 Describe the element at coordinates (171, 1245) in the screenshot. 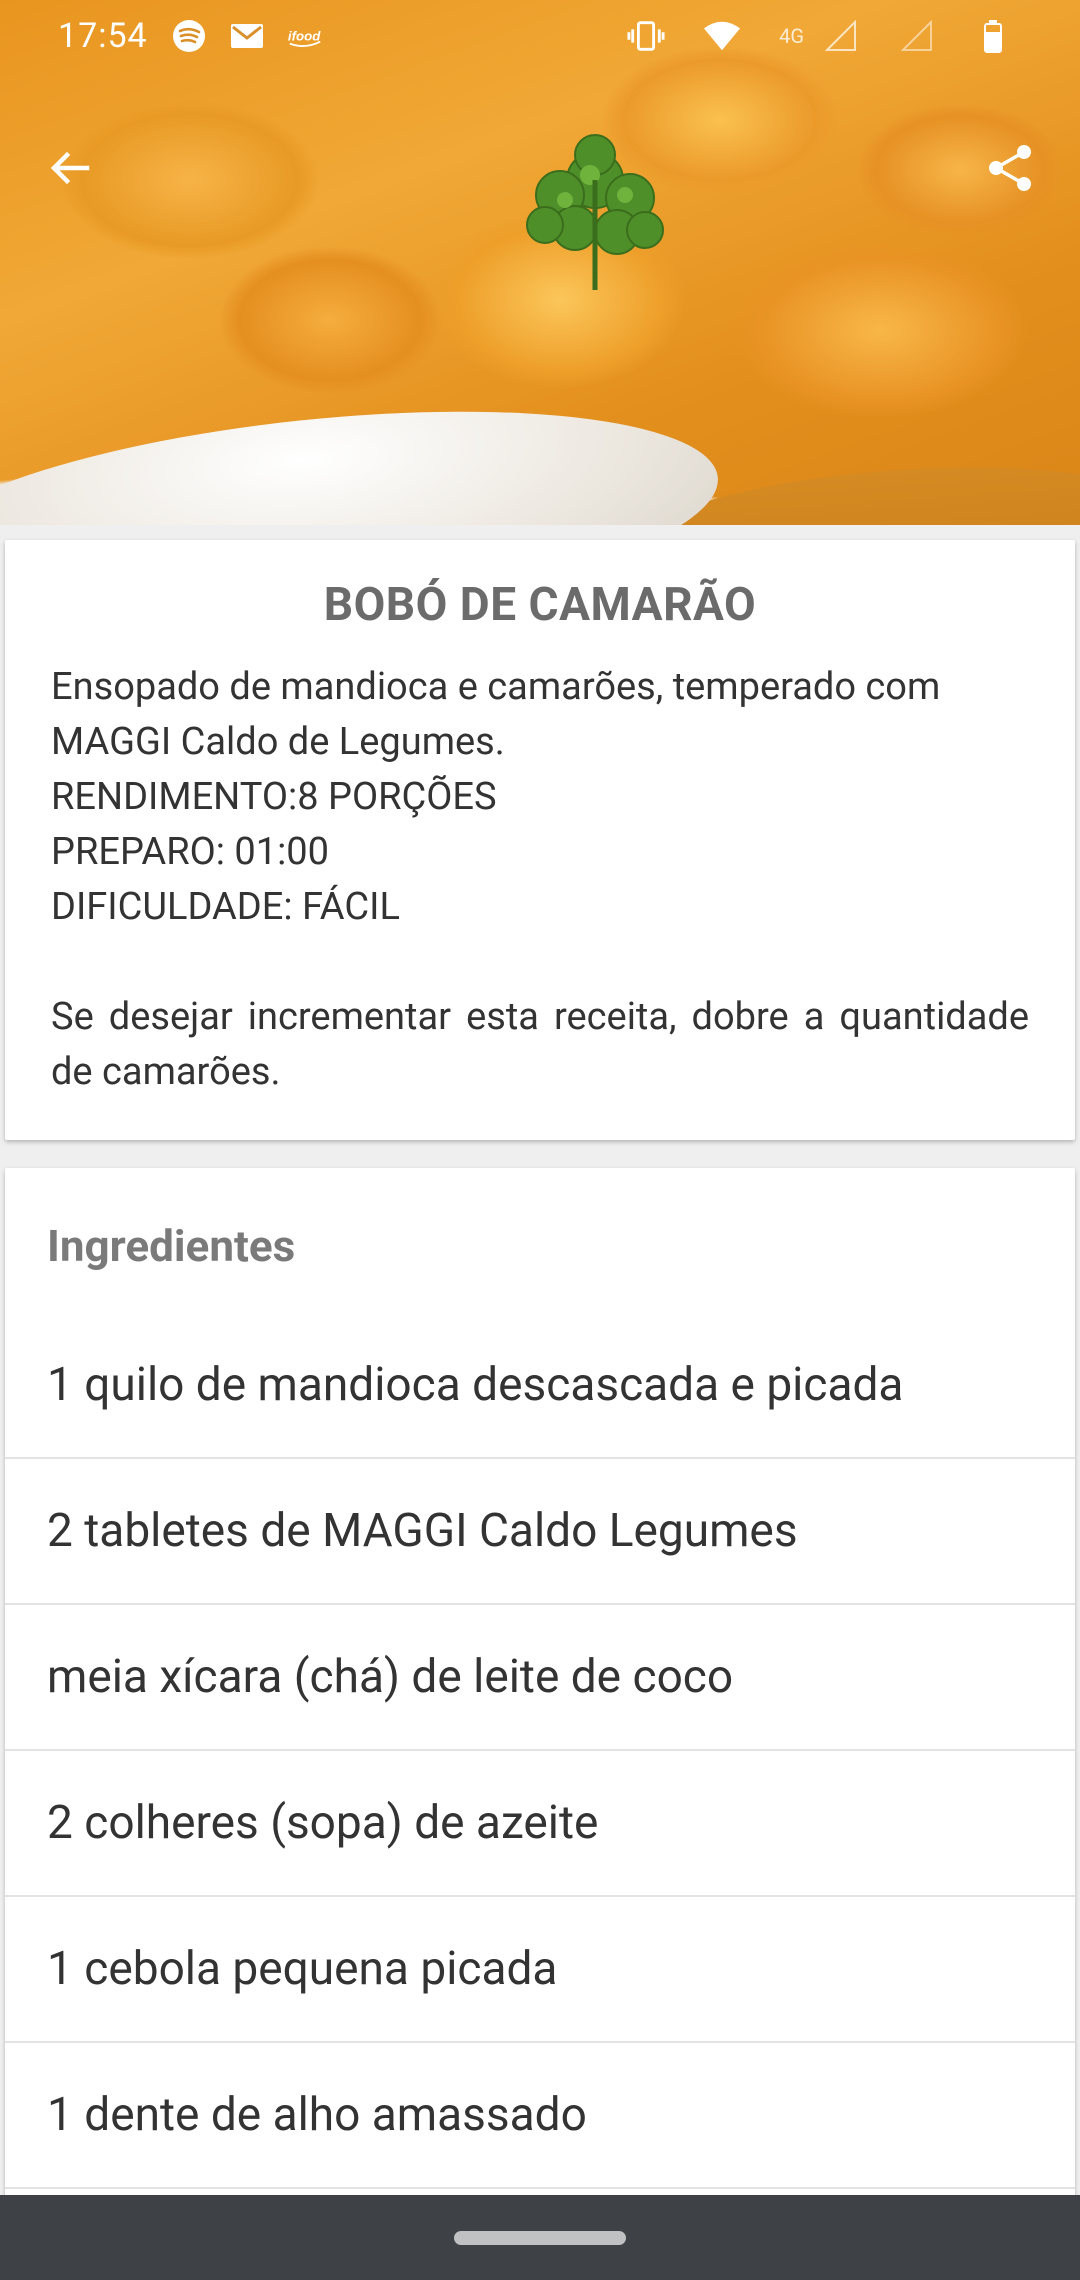

I see `ingredients-header: Ingredientes` at that location.